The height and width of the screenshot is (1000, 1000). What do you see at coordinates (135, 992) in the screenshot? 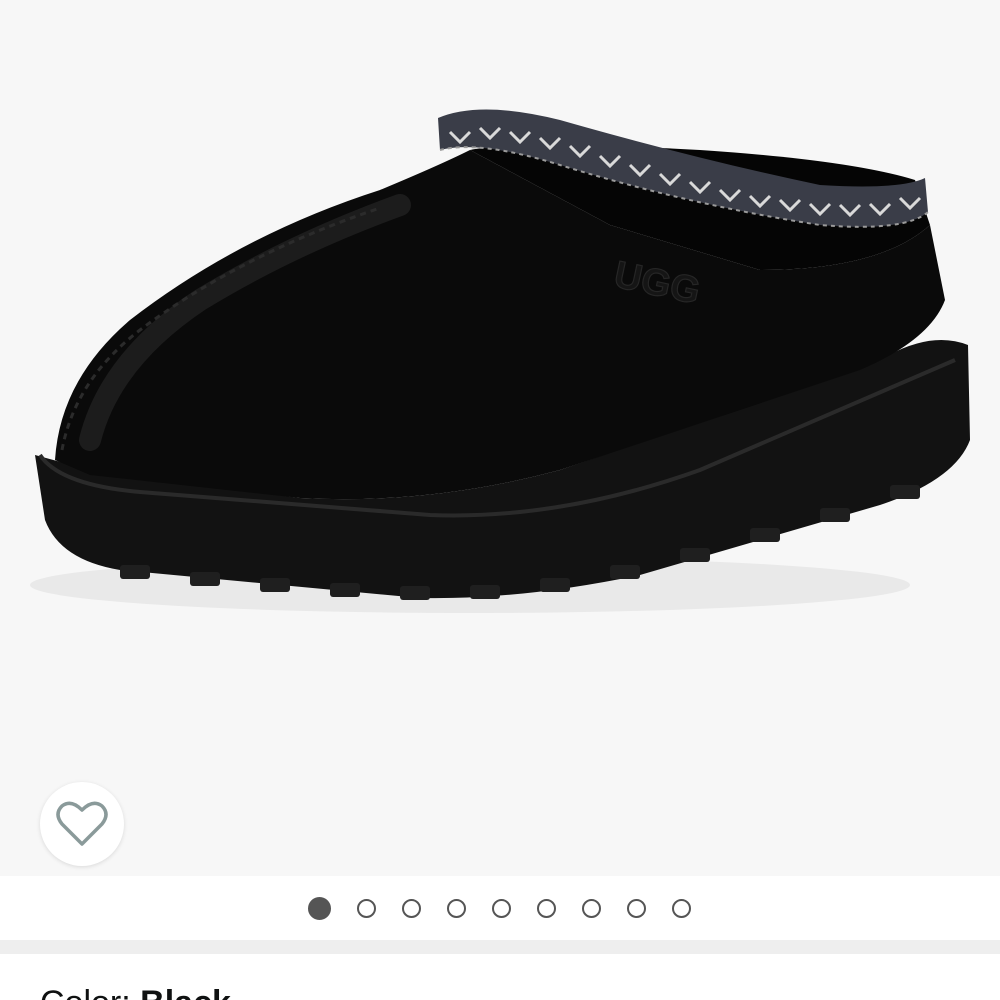
I see `color-selection: Color: Black` at bounding box center [135, 992].